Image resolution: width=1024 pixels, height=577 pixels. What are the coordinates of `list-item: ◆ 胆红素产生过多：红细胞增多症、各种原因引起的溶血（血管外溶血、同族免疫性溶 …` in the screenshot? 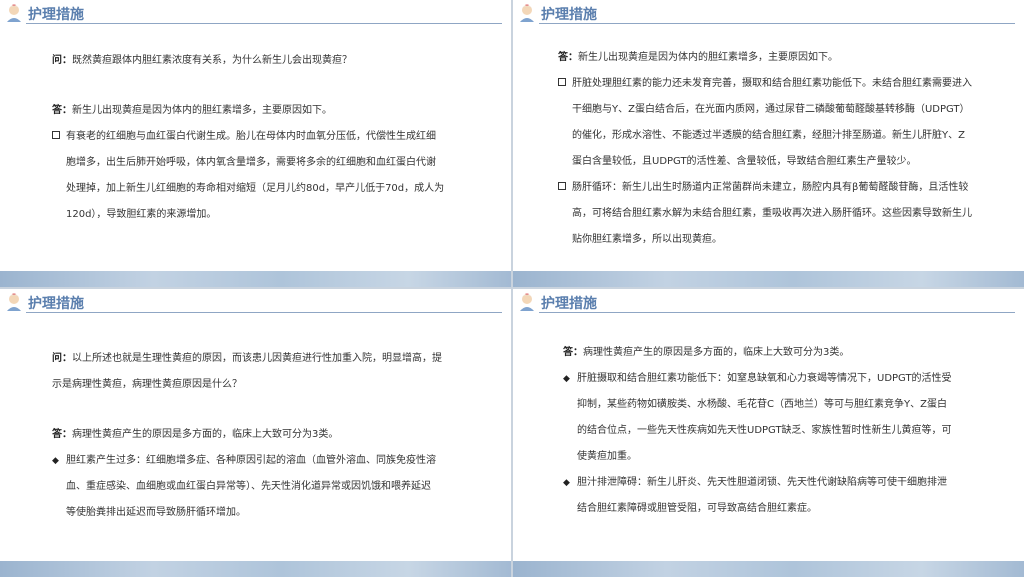 It's located at (267, 487).